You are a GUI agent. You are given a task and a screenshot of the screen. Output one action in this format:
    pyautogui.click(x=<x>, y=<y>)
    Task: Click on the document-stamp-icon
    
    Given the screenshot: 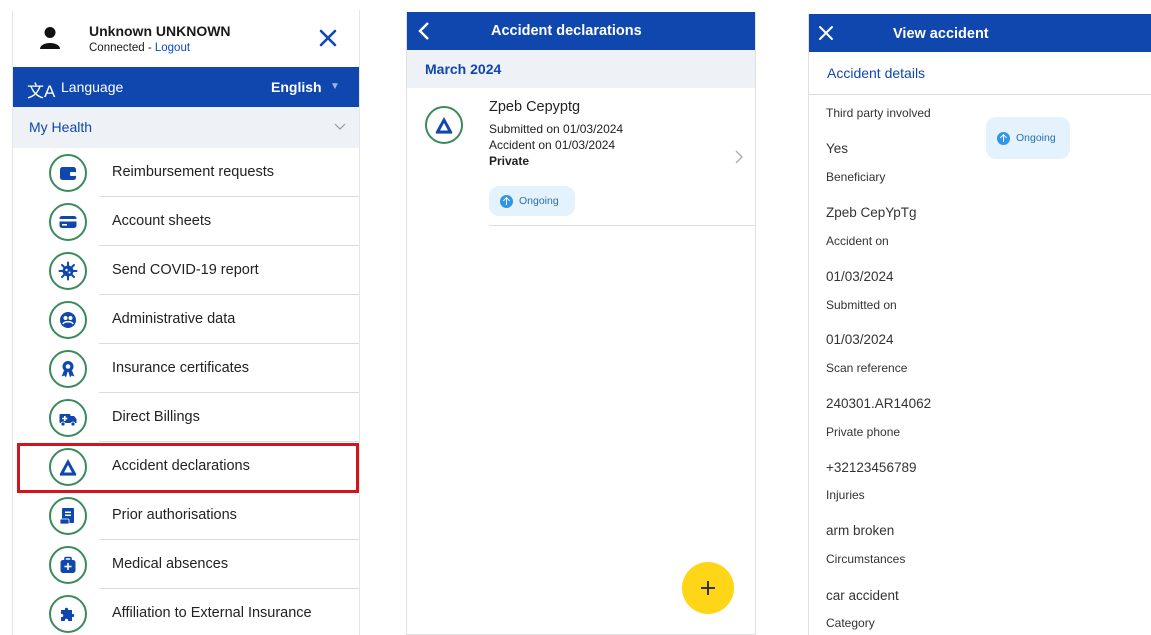 What is the action you would take?
    pyautogui.click(x=68, y=516)
    